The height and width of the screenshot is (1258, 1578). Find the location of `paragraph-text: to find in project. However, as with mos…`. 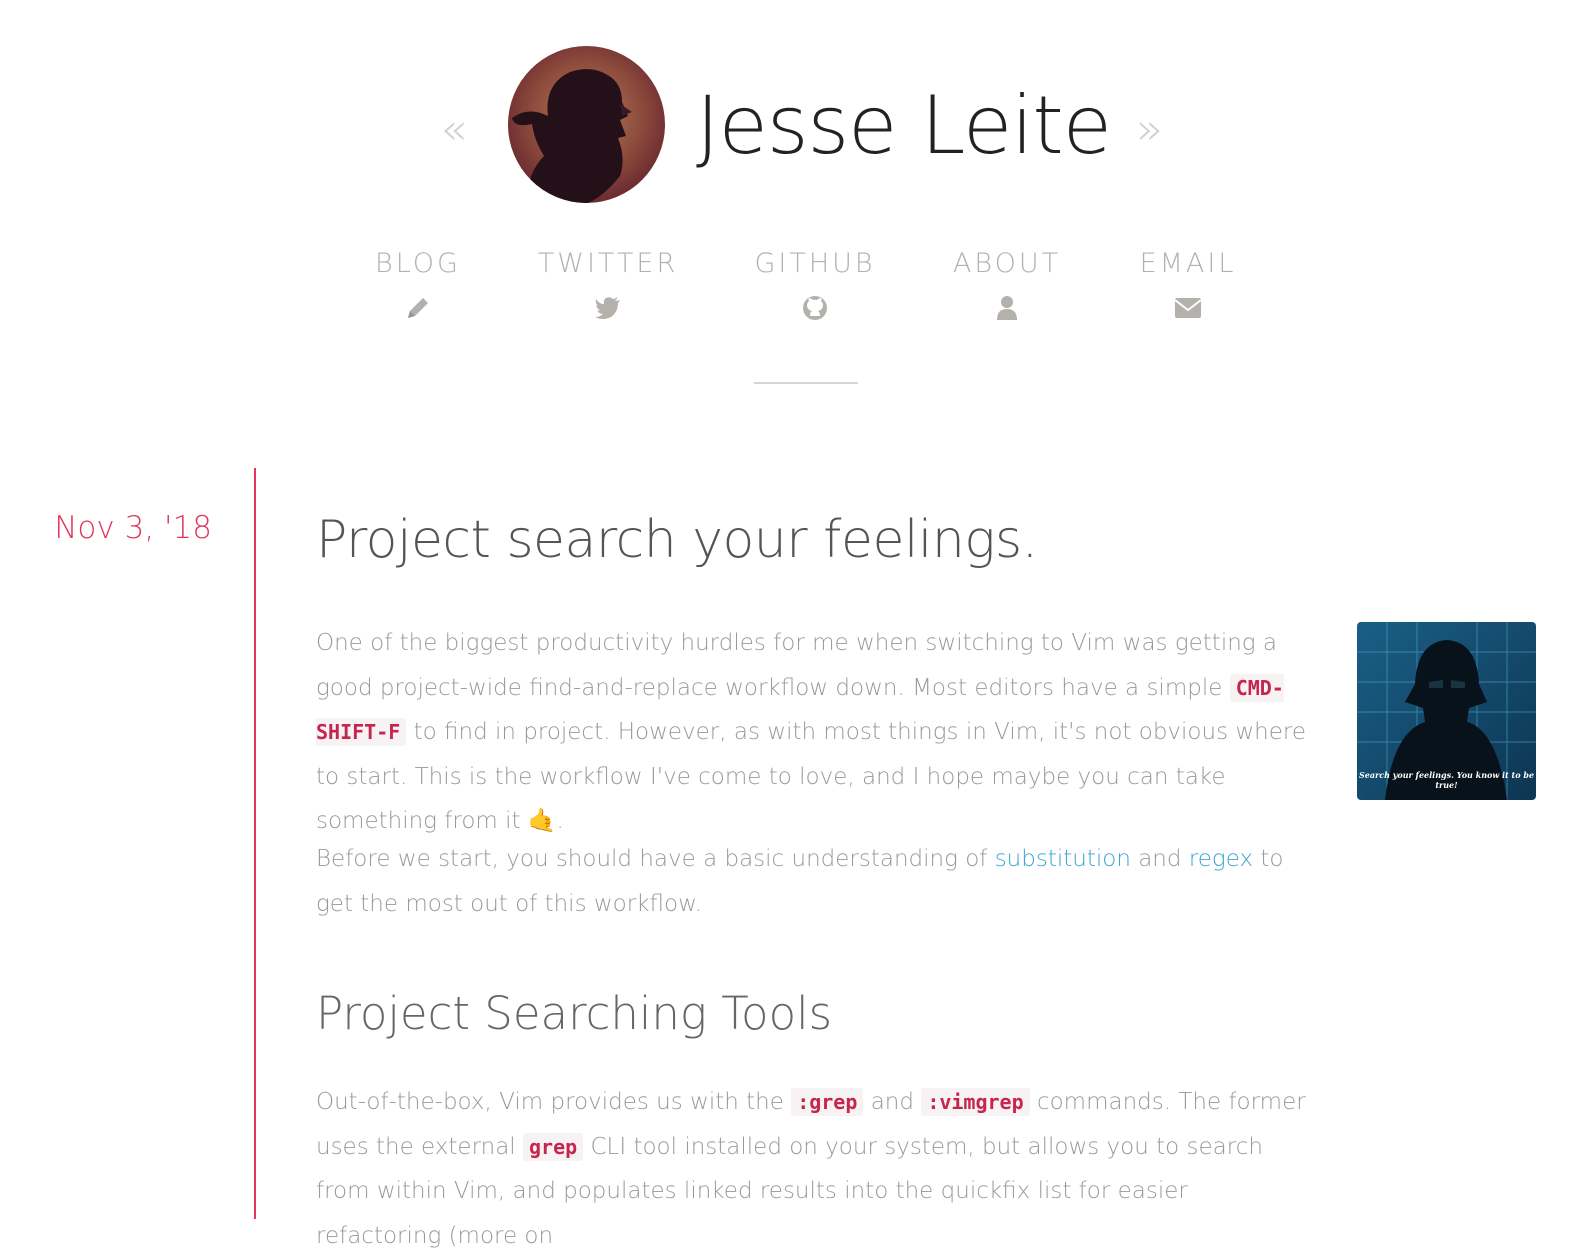

paragraph-text: to find in project. However, as with mos… is located at coordinates (811, 776).